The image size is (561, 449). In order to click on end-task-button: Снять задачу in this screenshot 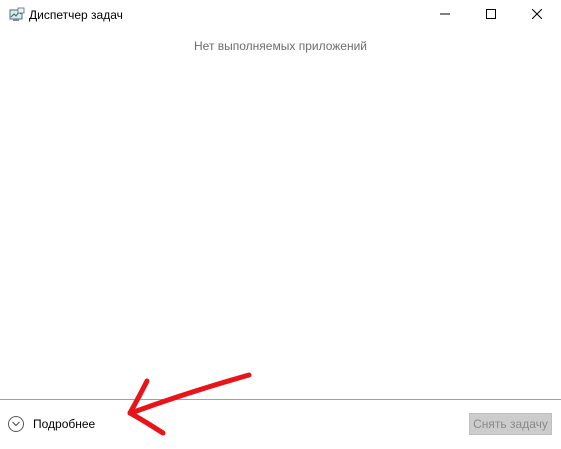, I will do `click(510, 424)`.